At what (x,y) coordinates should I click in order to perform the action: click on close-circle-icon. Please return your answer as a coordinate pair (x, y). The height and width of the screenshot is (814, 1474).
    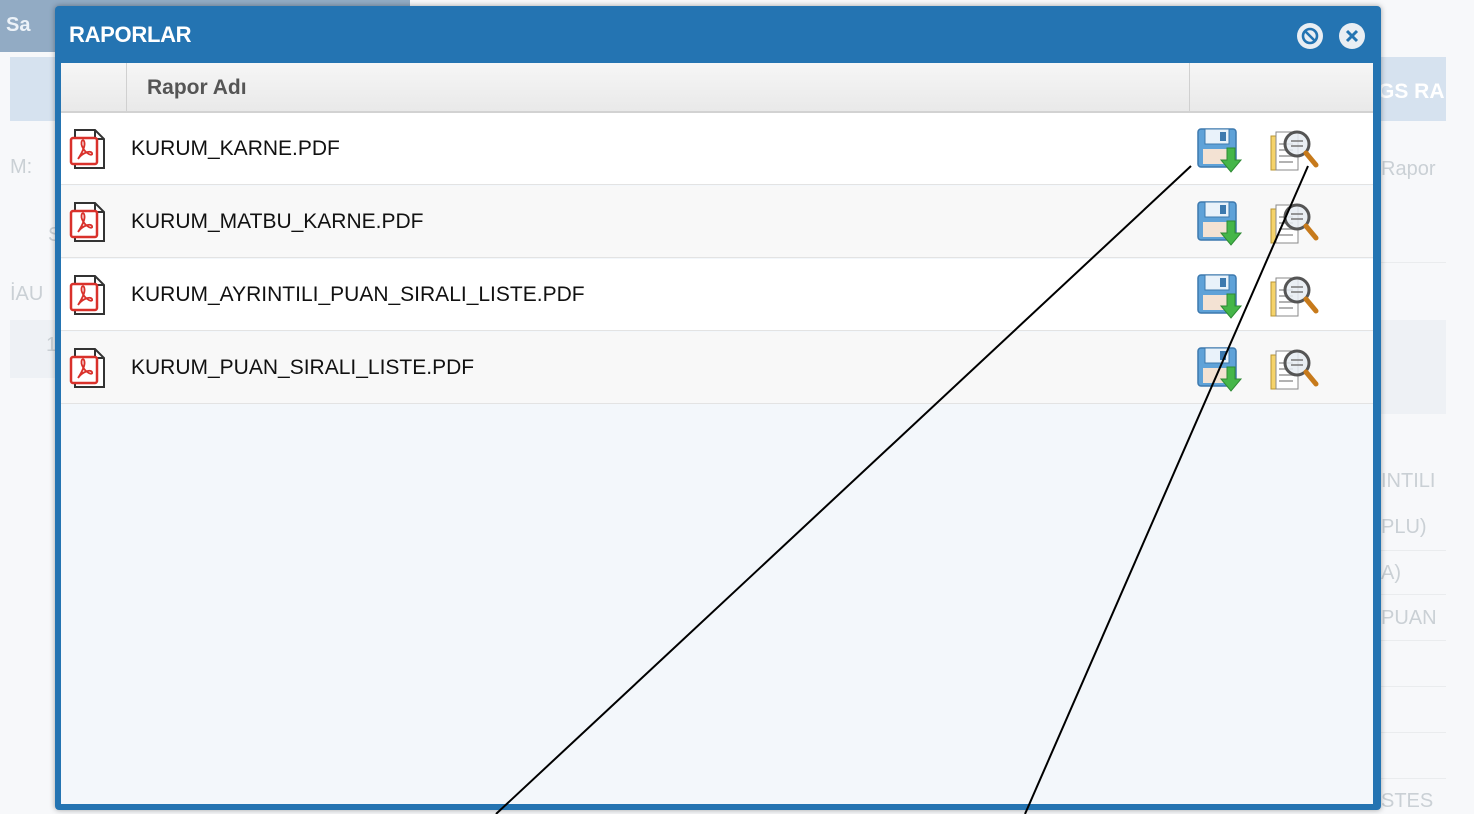
    Looking at the image, I should click on (1352, 36).